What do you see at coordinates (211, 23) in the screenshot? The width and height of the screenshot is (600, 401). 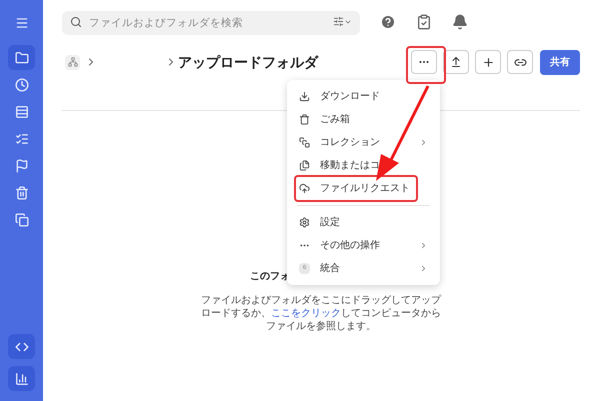 I see `search-field: ファイルおよびフォルダを検索` at bounding box center [211, 23].